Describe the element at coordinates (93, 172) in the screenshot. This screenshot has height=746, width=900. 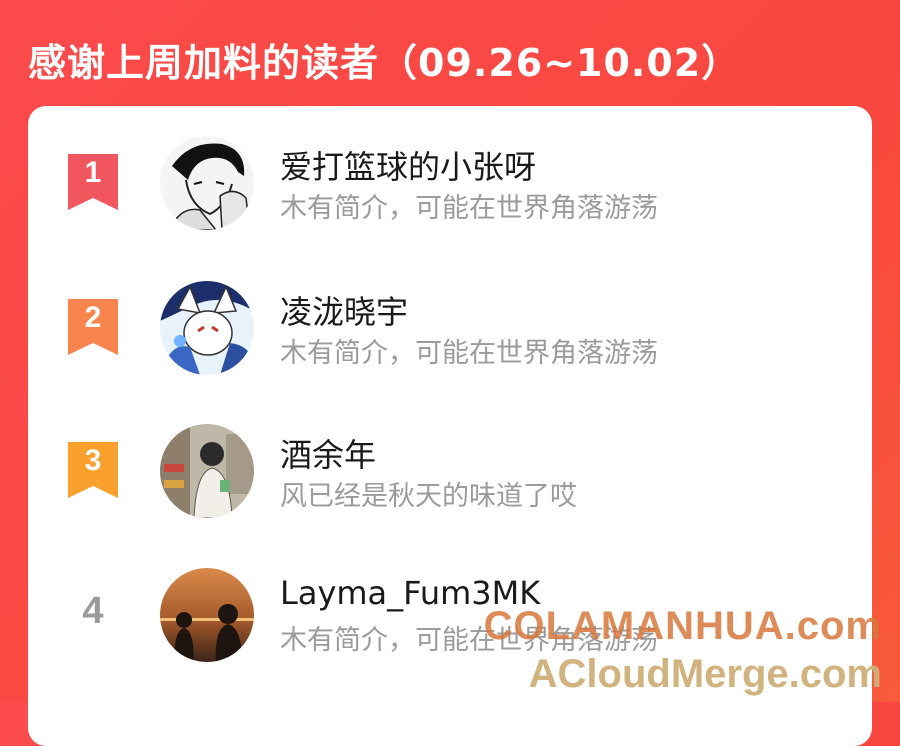
I see `rank-number: 1` at that location.